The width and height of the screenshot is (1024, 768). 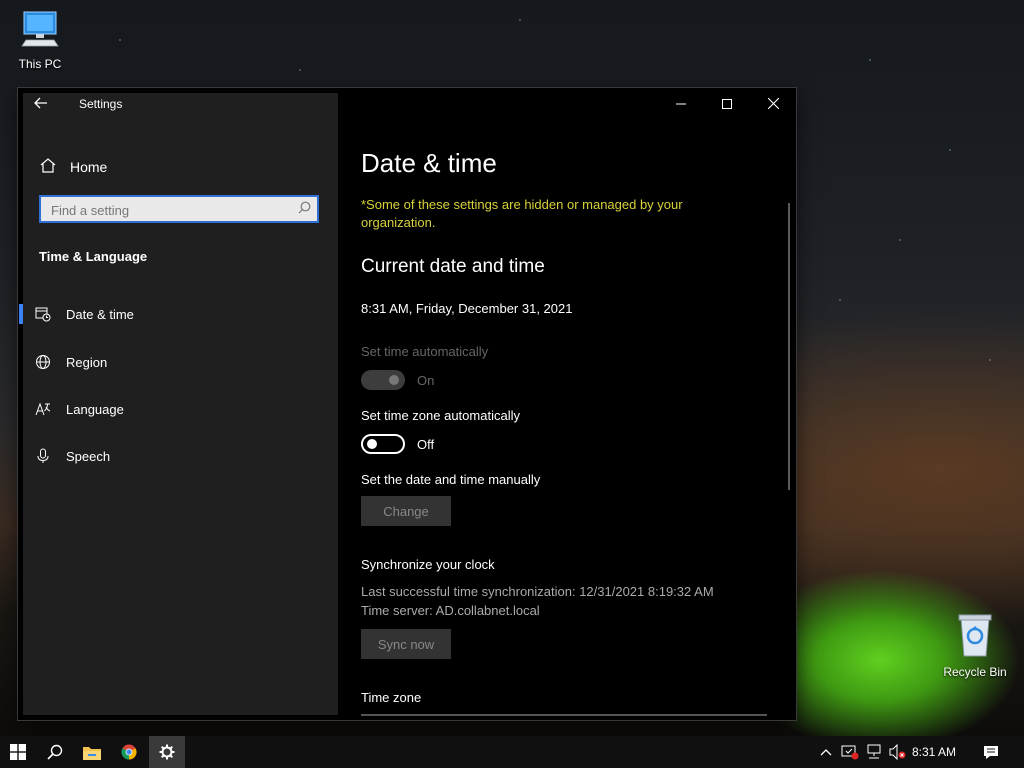 What do you see at coordinates (40, 31) in the screenshot?
I see `computer-icon` at bounding box center [40, 31].